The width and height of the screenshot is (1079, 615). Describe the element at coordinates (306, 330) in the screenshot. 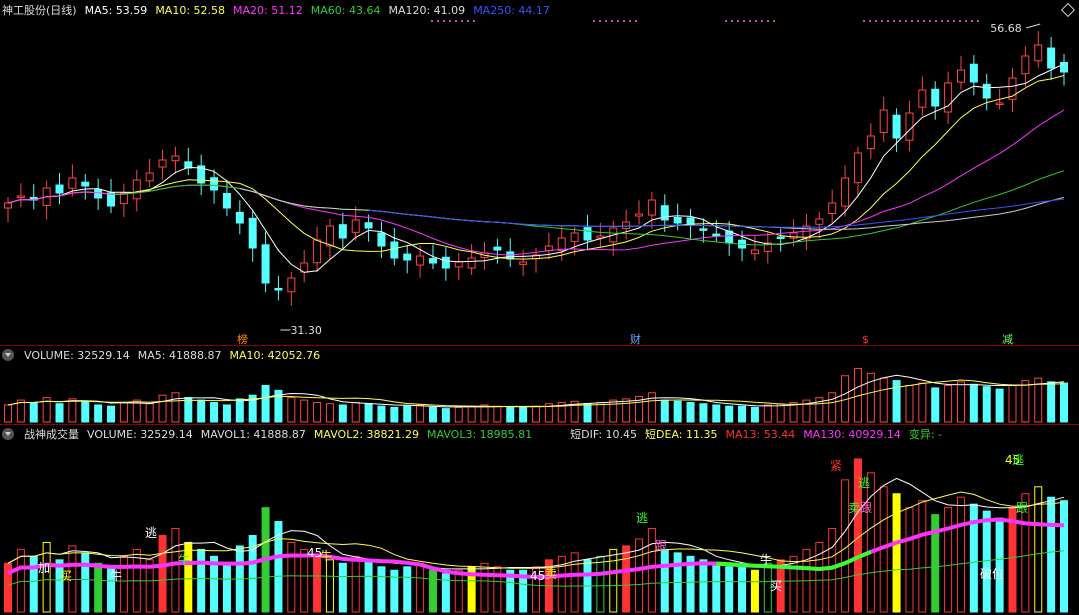

I see `low-label: 31.30` at that location.